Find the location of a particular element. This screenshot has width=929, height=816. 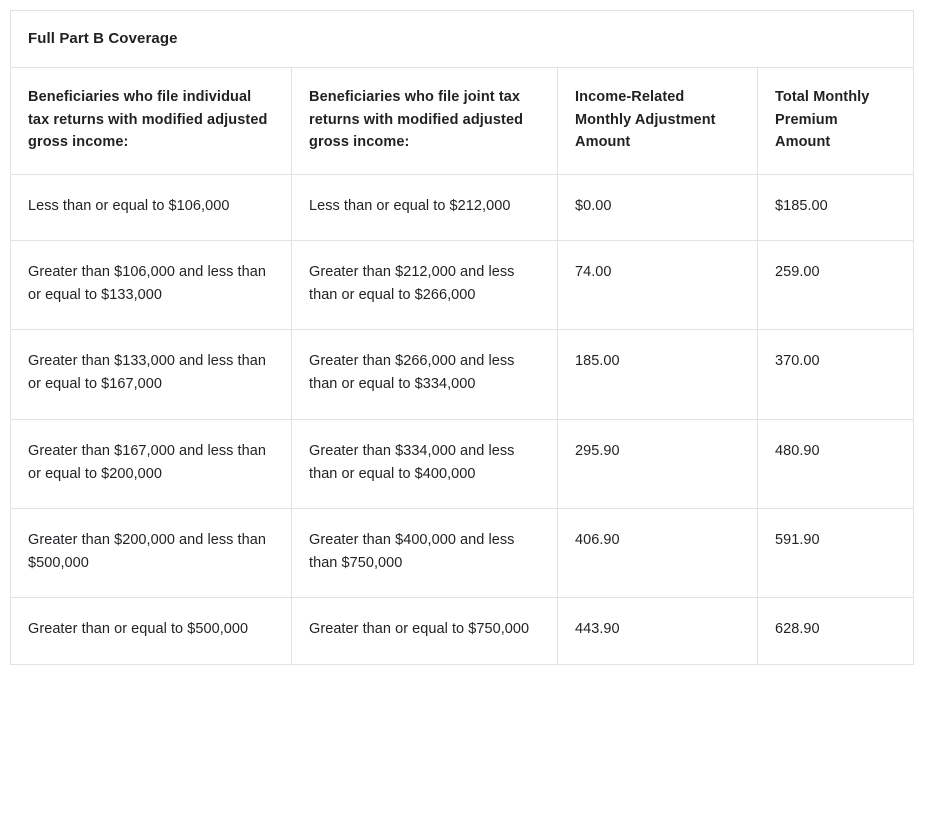

cell-irmaa: 185.00 is located at coordinates (657, 374).